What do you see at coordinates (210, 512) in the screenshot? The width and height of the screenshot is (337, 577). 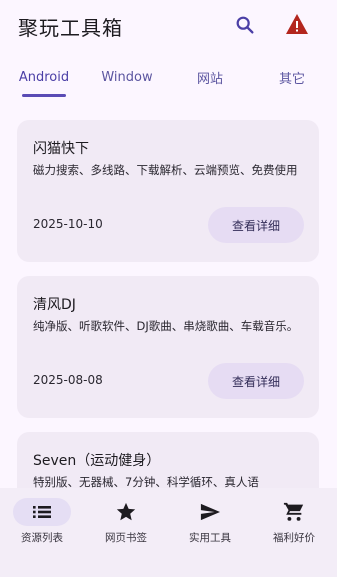 I see `send-icon` at bounding box center [210, 512].